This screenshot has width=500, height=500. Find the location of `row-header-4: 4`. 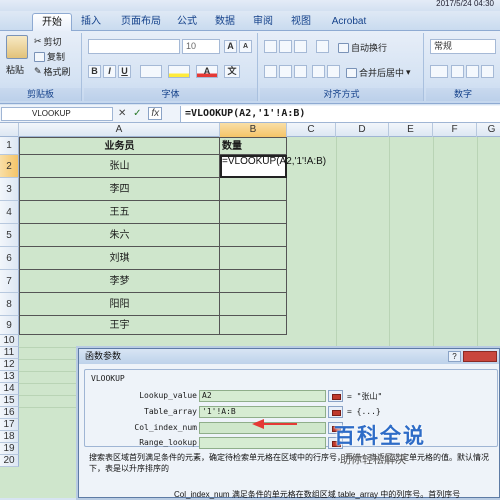

row-header-4: 4 is located at coordinates (9, 212).